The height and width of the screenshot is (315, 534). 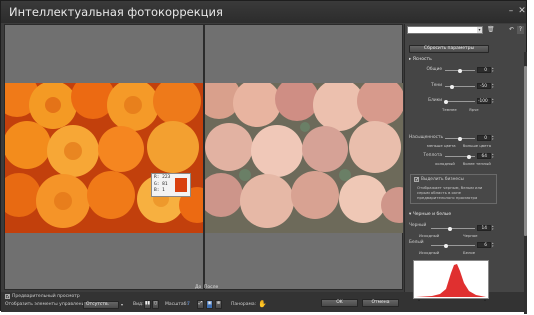 What do you see at coordinates (445, 30) in the screenshot?
I see `preset-dropdown: ▾` at bounding box center [445, 30].